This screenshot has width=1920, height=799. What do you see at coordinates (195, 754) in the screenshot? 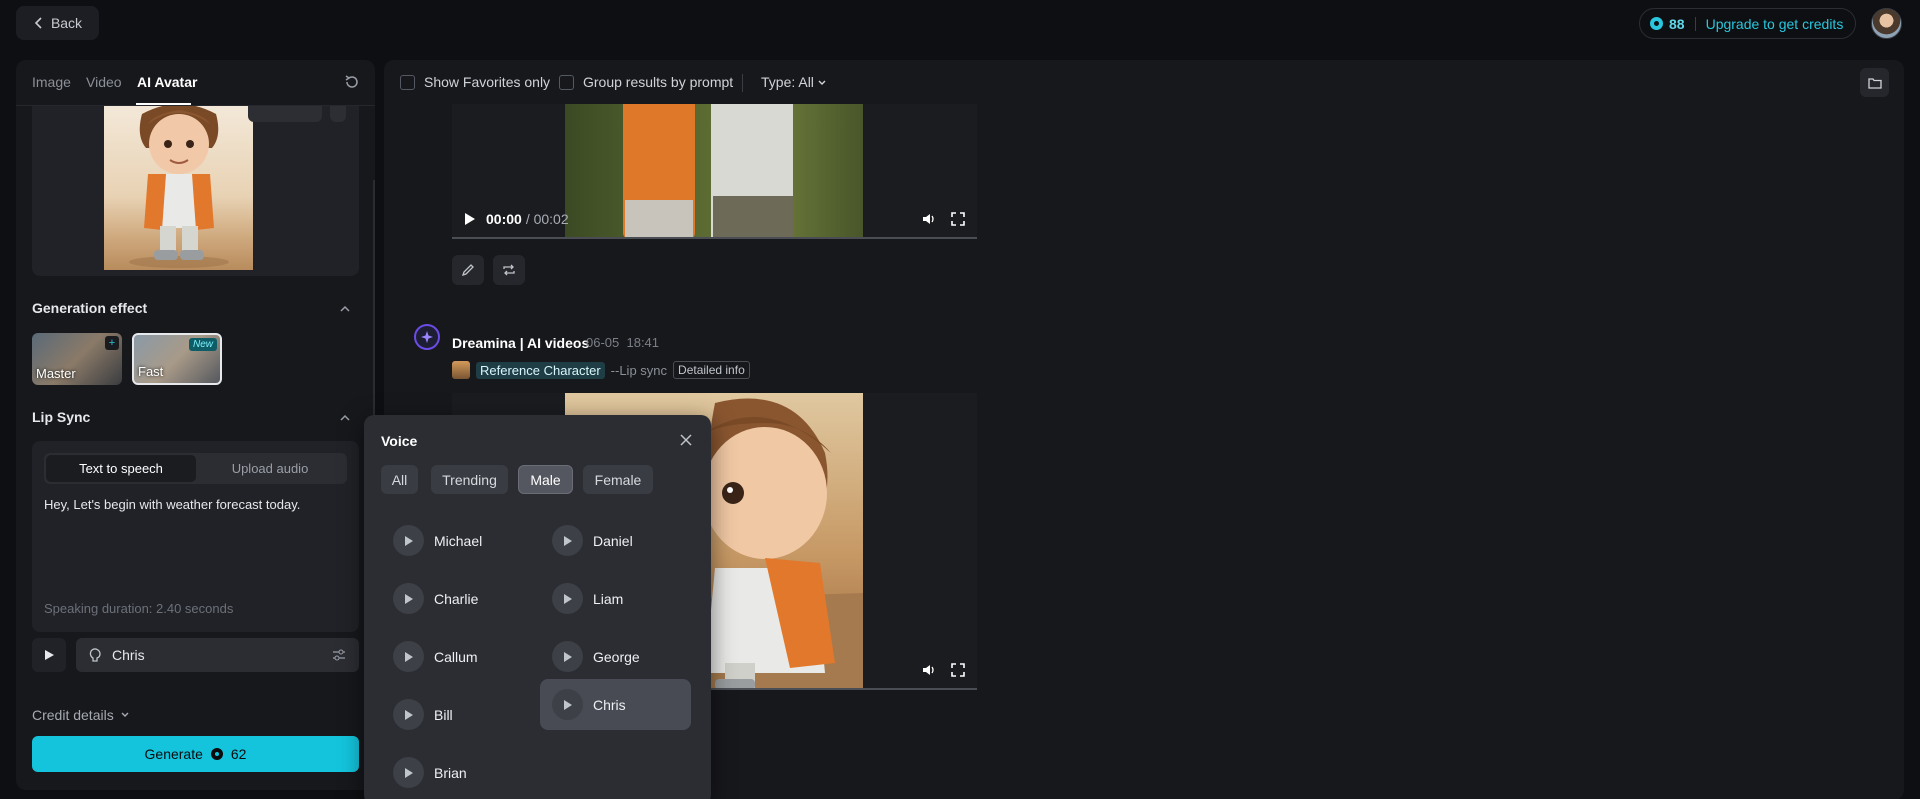
I see `generate-button: Generate 62` at bounding box center [195, 754].